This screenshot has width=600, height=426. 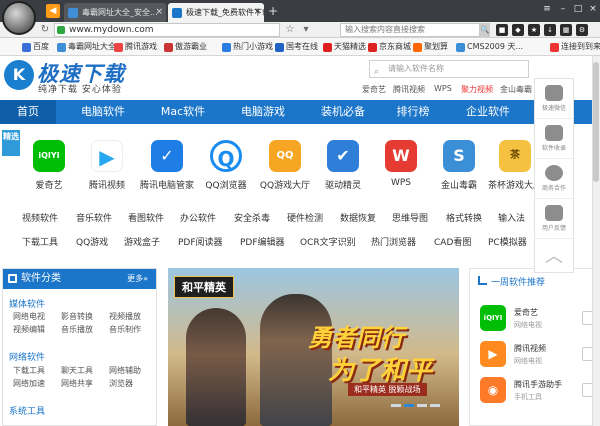 I want to click on extension-icon: ■, so click(x=502, y=30).